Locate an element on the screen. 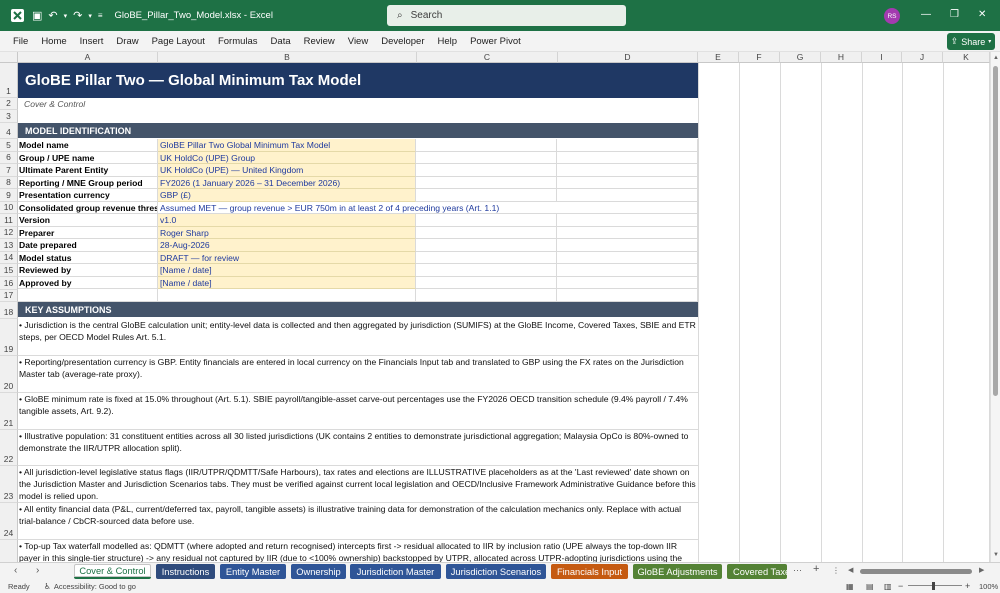 Image resolution: width=1000 pixels, height=593 pixels. field-label-model-status: Model status is located at coordinates (88, 257).